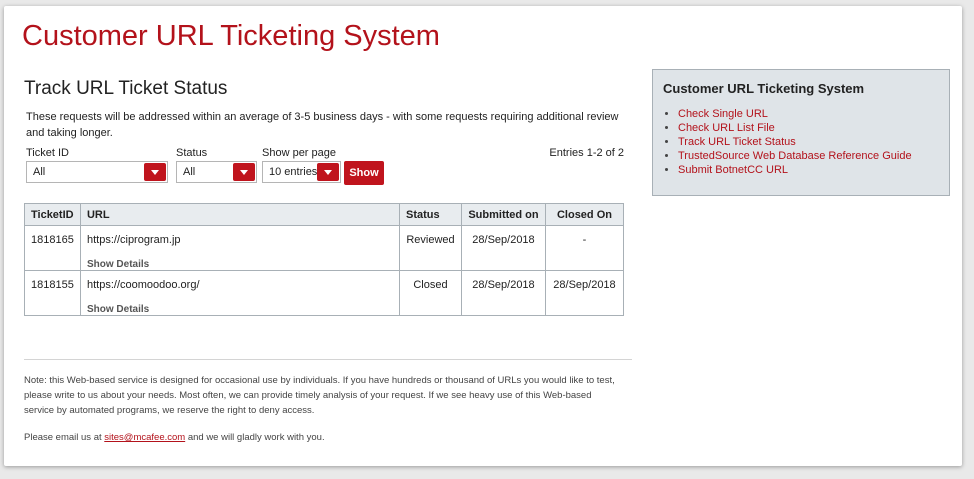  I want to click on col-url: URL, so click(240, 214).